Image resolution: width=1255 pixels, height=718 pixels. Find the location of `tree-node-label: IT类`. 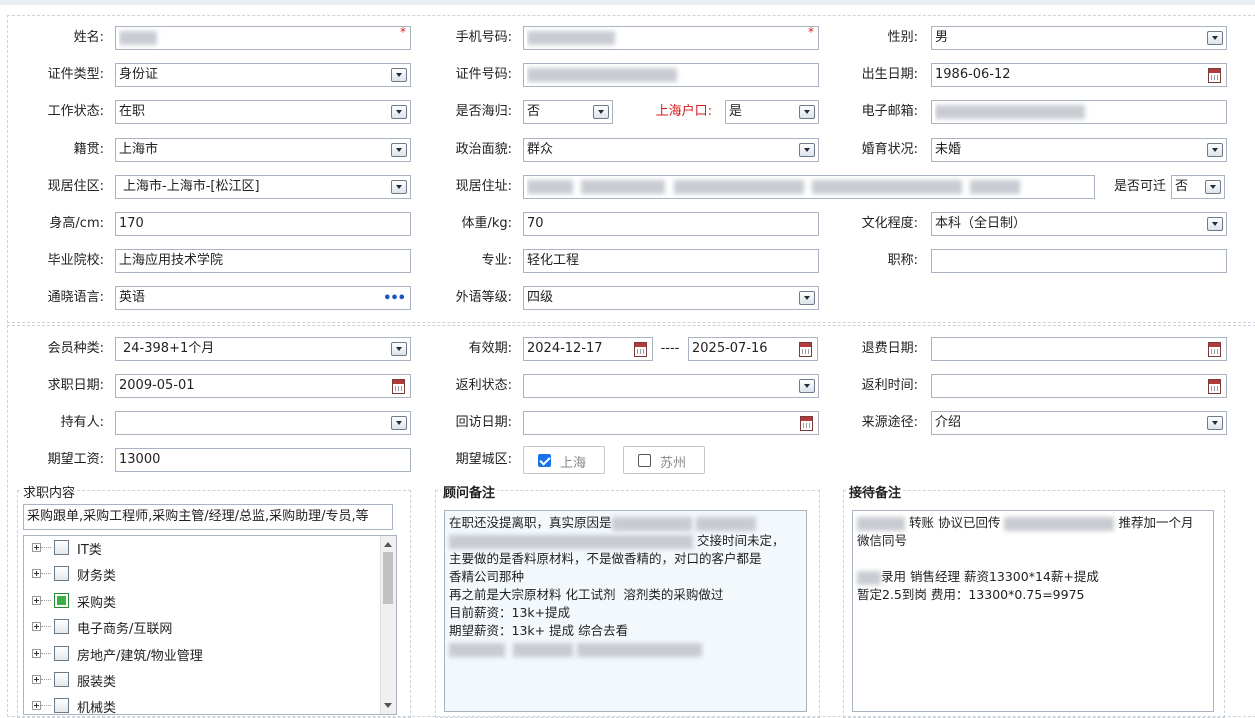

tree-node-label: IT类 is located at coordinates (89, 550).